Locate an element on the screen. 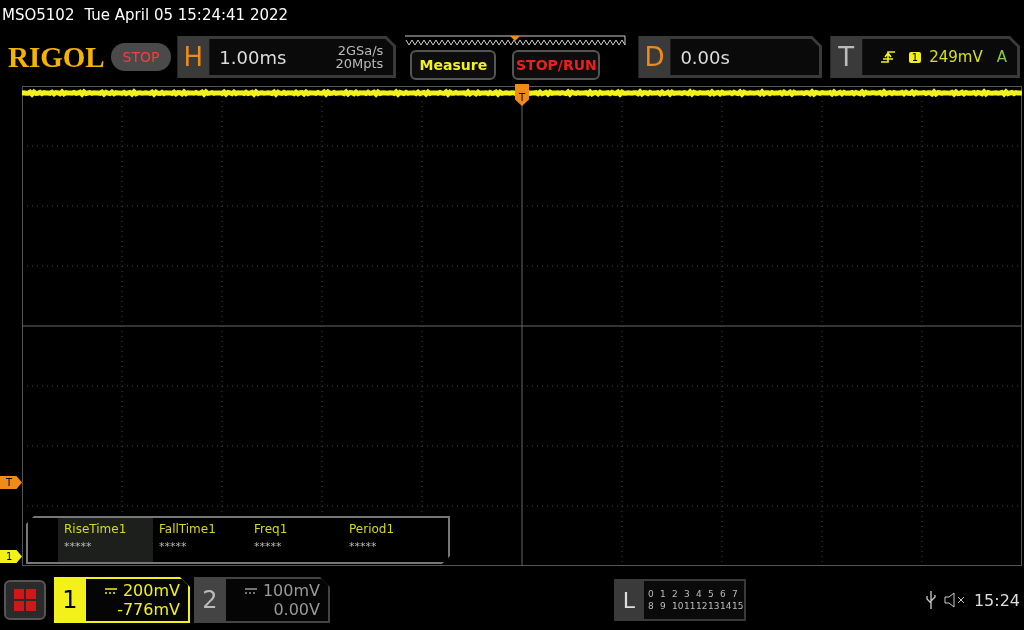  delay-panel: D 0.00s is located at coordinates (730, 57).